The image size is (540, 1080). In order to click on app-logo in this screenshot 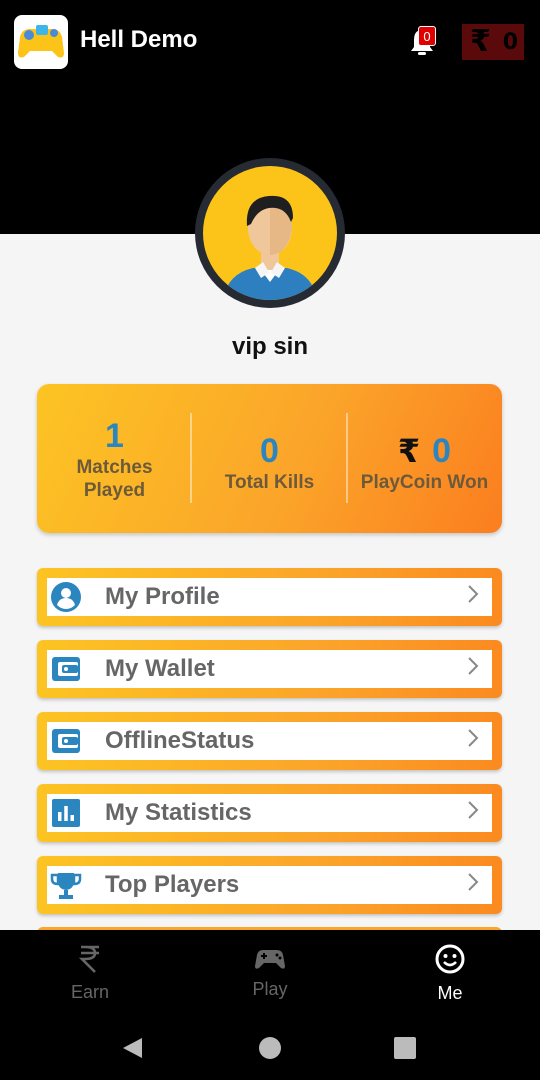, I will do `click(41, 42)`.